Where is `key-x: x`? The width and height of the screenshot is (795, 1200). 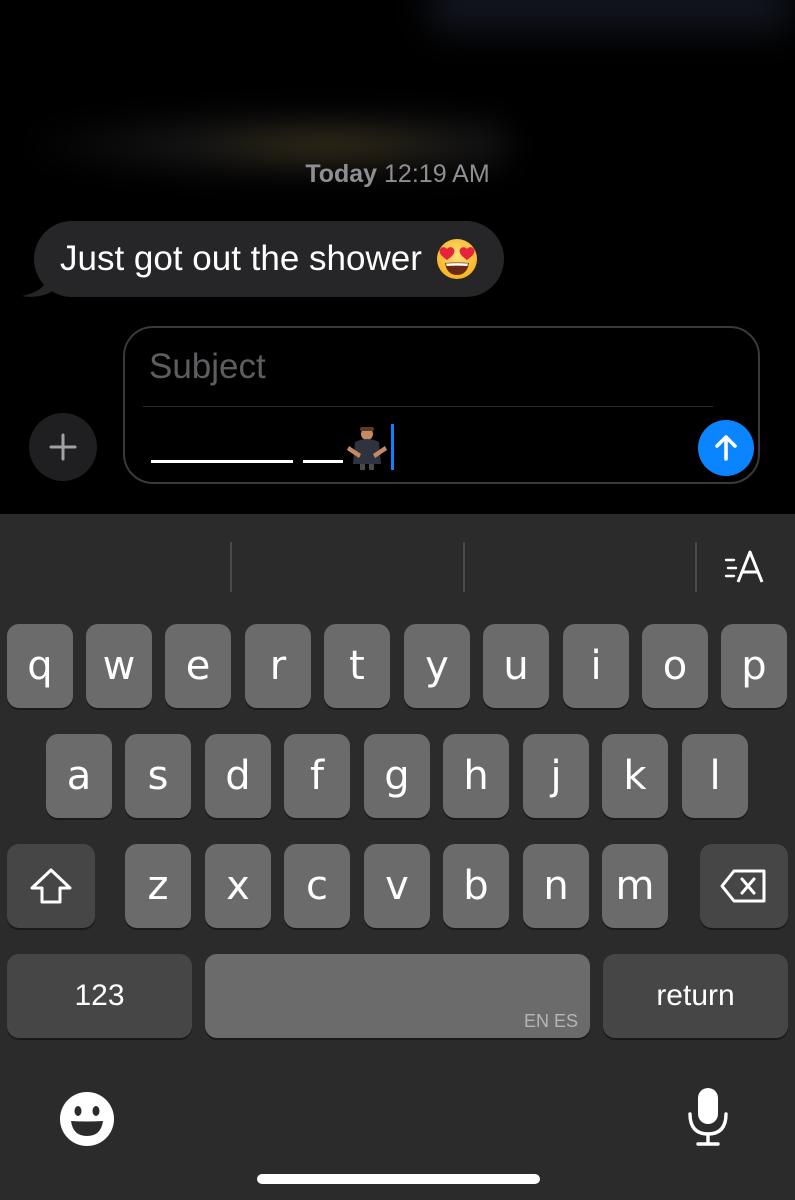 key-x: x is located at coordinates (238, 886).